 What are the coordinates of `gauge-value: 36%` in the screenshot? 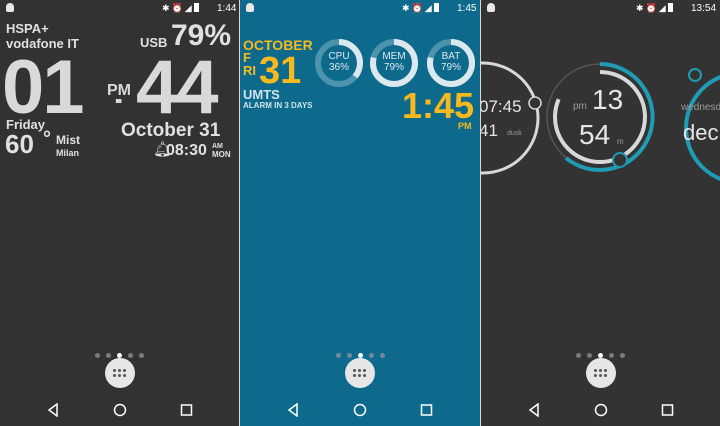 It's located at (338, 67).